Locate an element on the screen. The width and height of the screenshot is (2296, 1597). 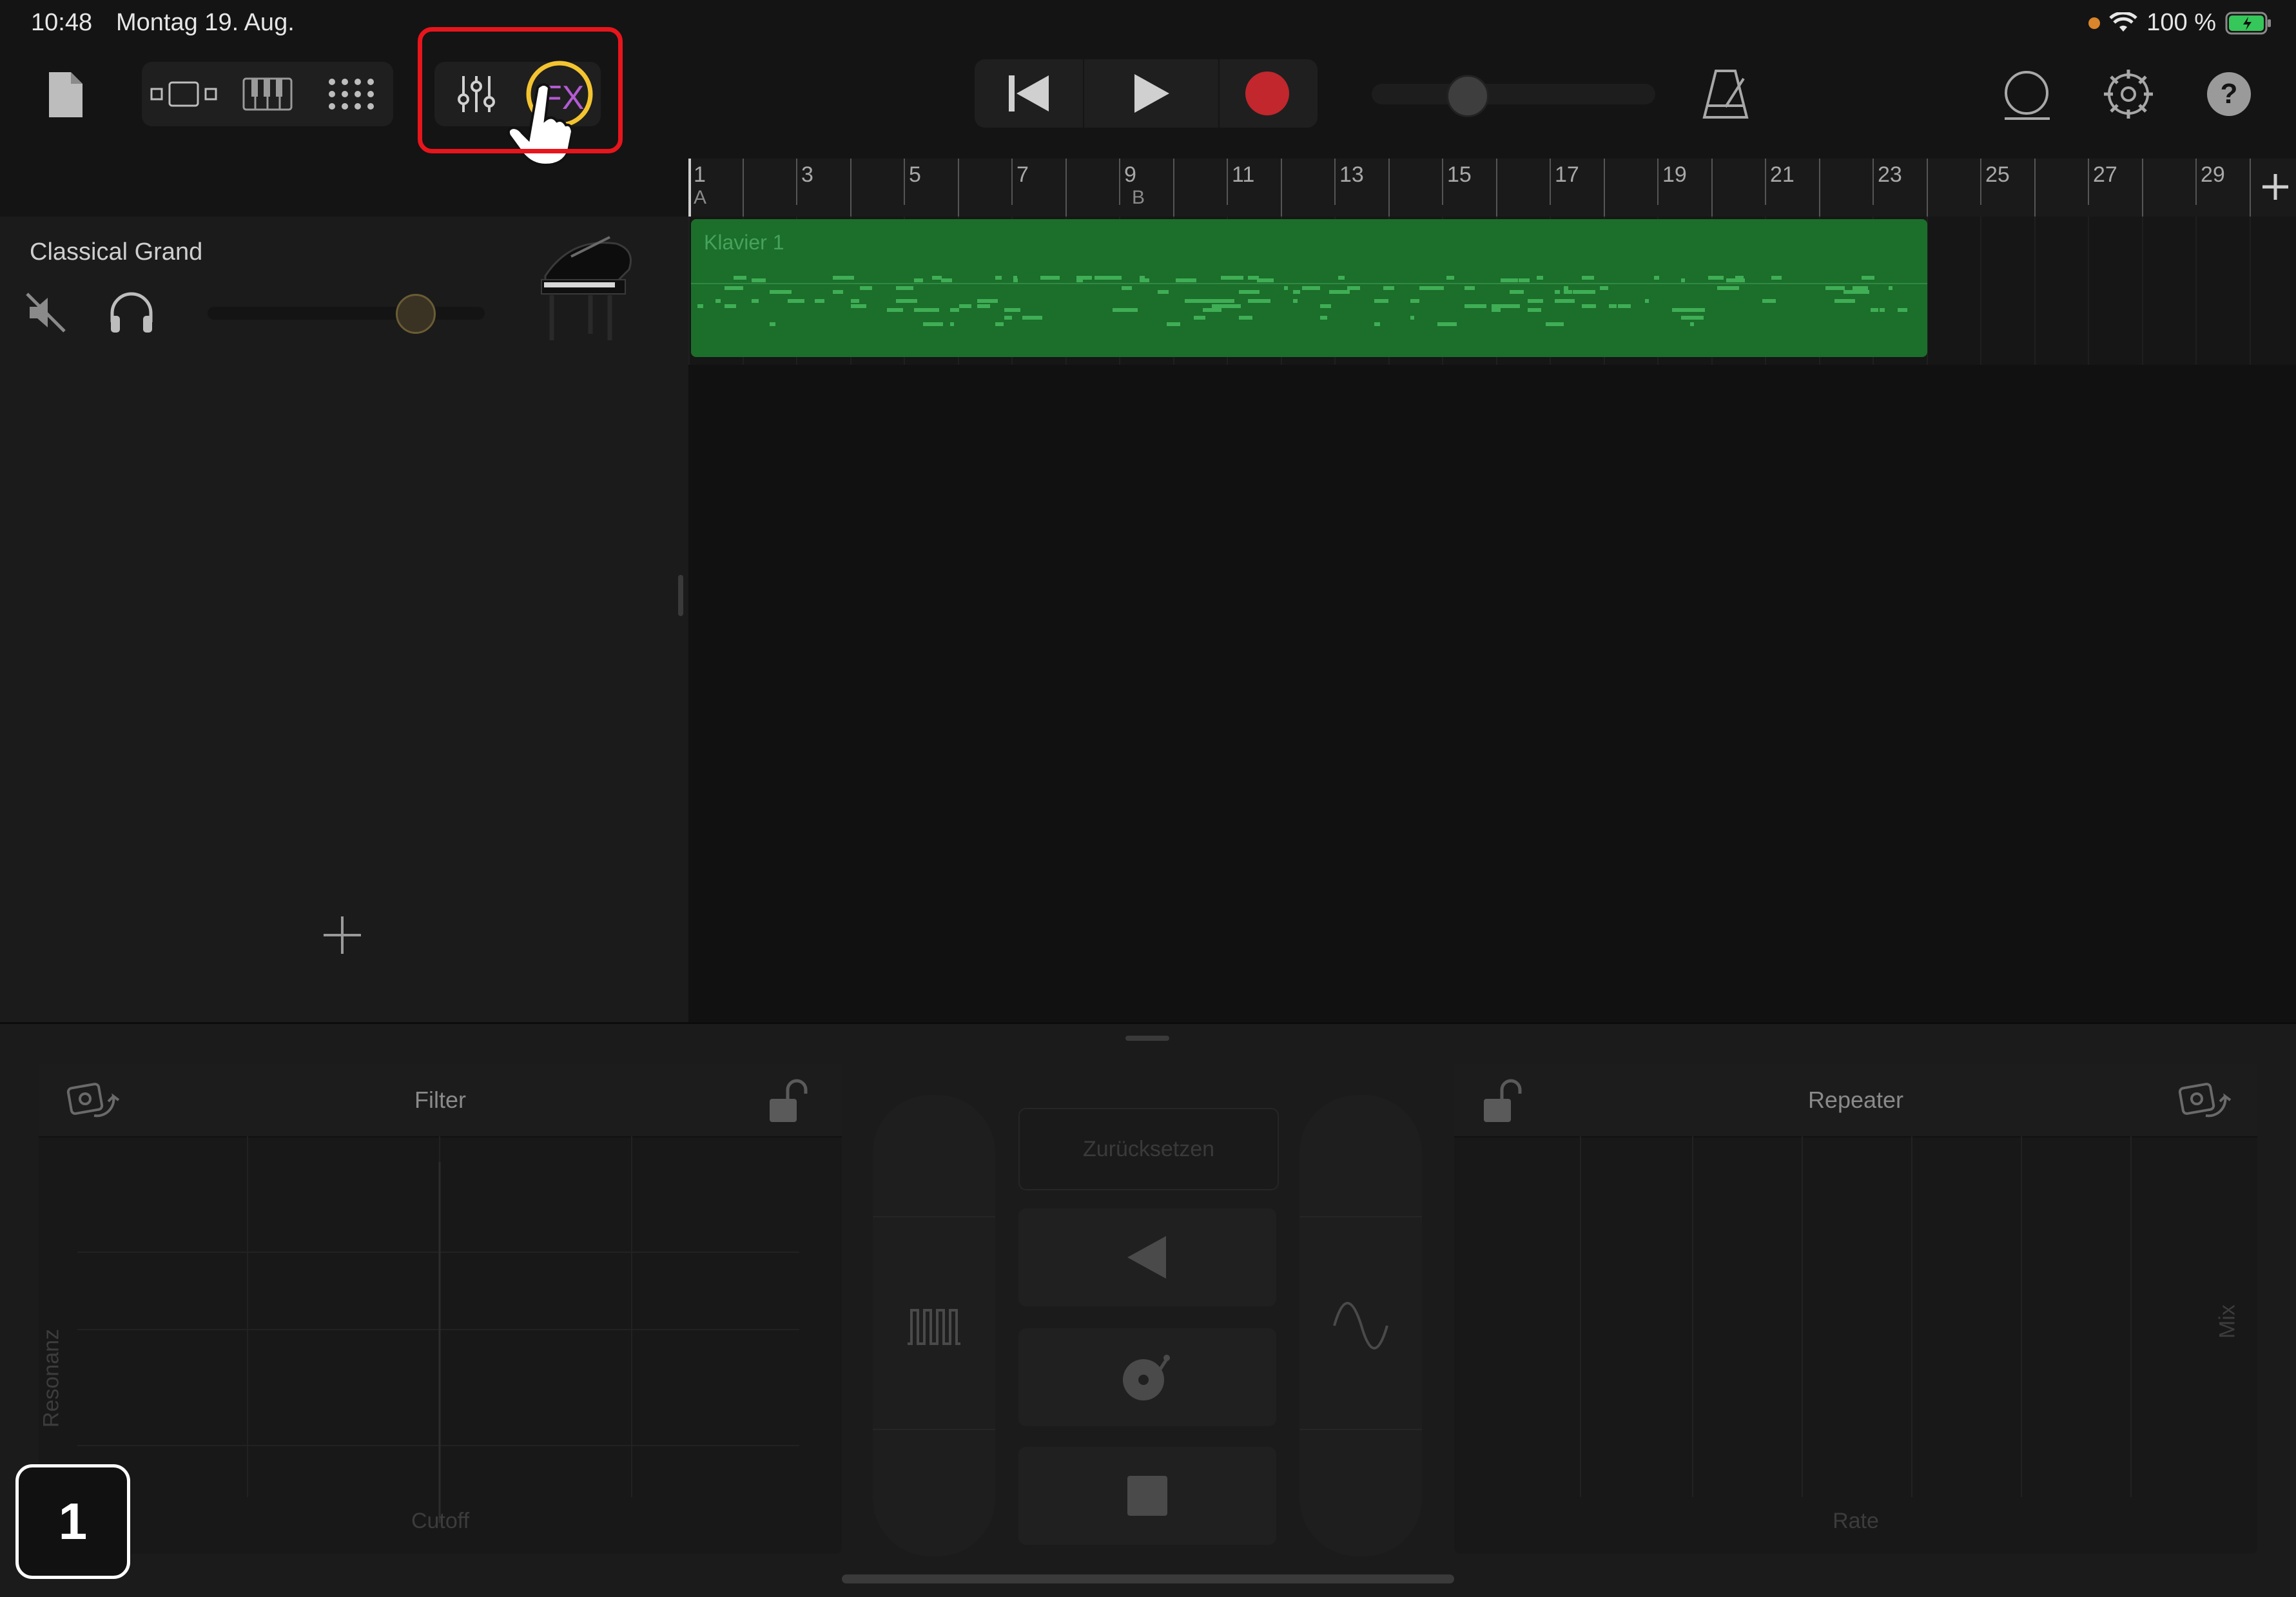
filter-xy-pad: Filter Cutoff Resonanz is located at coordinates (441, 1309).